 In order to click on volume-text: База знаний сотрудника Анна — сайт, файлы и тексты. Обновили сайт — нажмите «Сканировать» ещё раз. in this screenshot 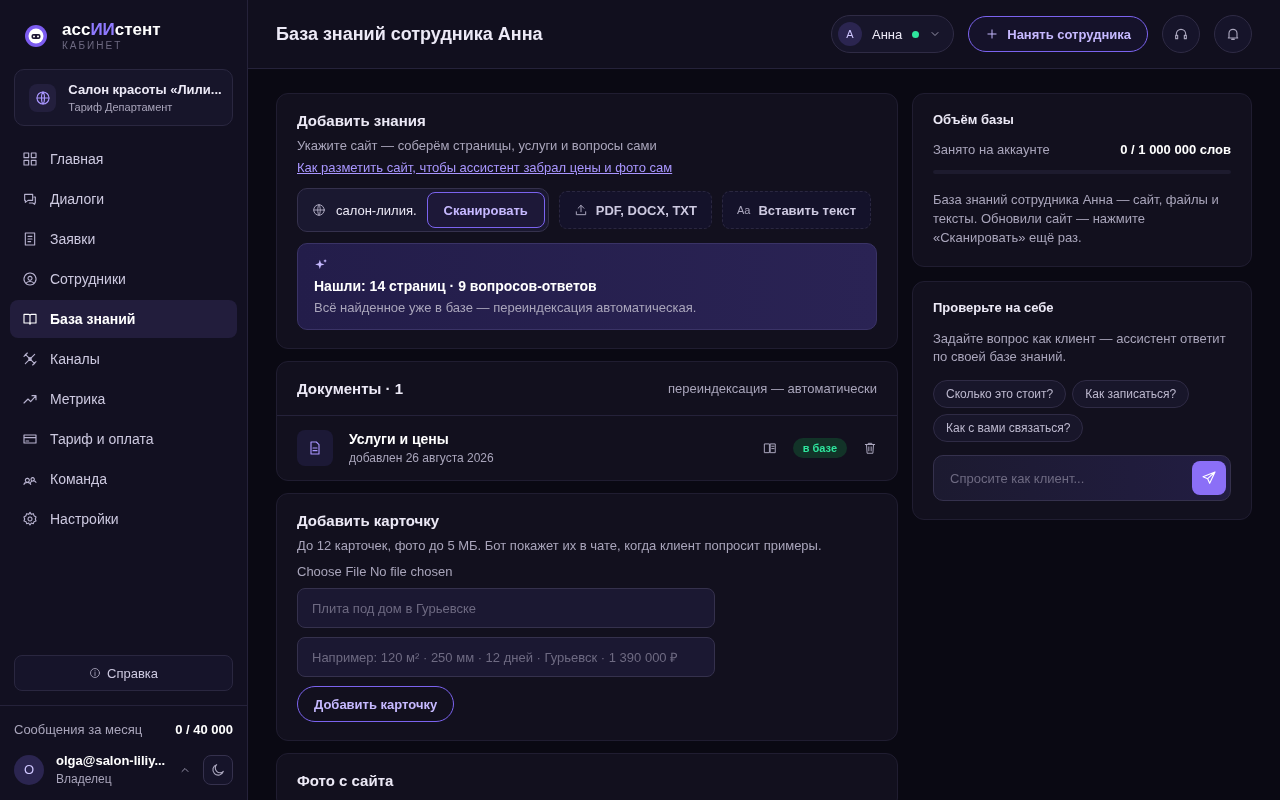, I will do `click(1076, 219)`.